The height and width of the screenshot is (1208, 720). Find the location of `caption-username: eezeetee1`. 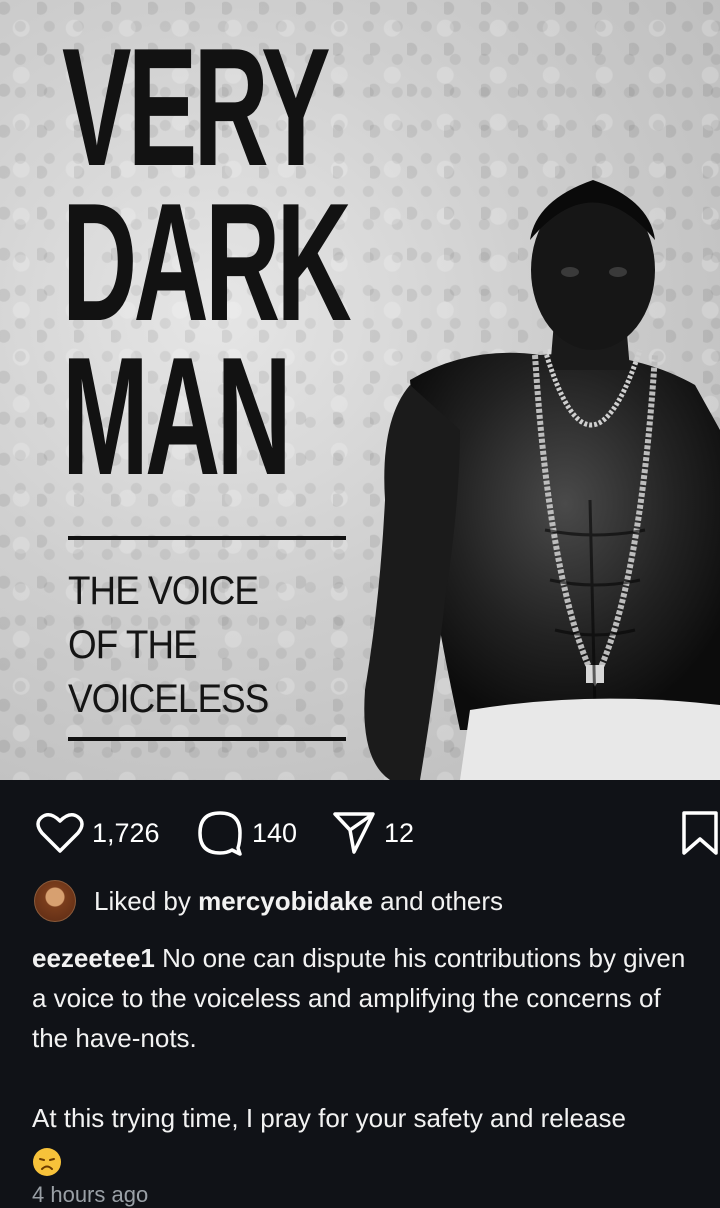

caption-username: eezeetee1 is located at coordinates (93, 958).